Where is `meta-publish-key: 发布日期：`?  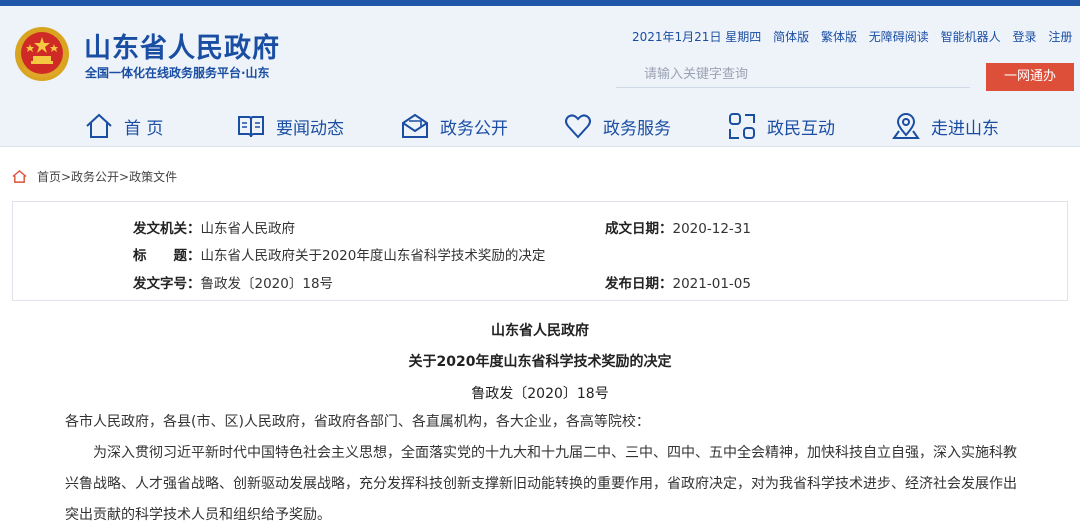
meta-publish-key: 发布日期： is located at coordinates (639, 284).